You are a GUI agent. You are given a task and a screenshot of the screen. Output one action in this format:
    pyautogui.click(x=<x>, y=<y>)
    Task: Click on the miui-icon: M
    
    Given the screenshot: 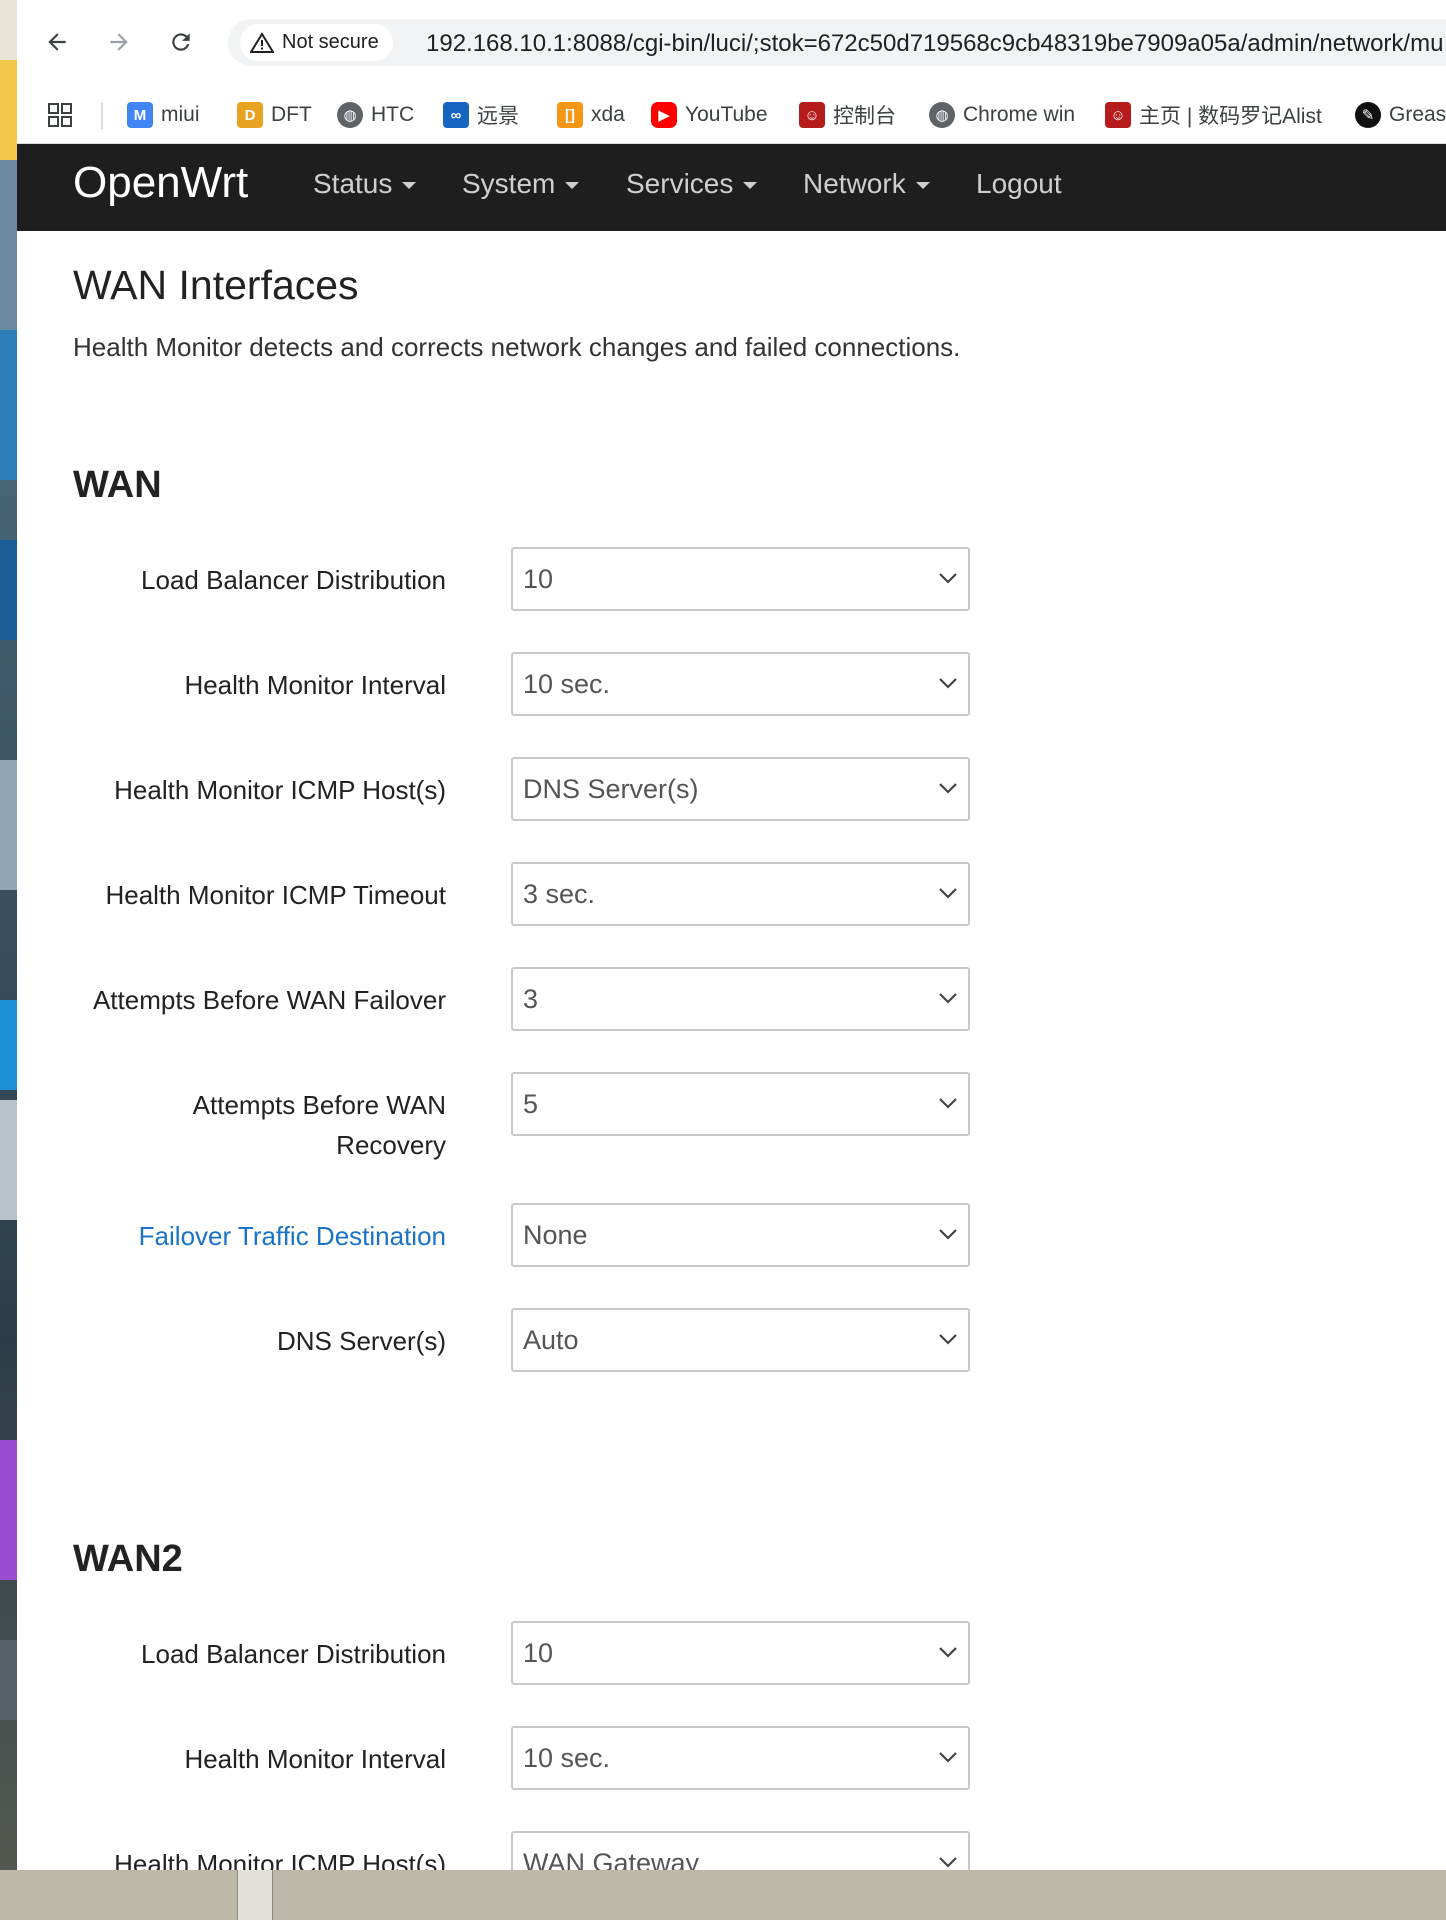 What is the action you would take?
    pyautogui.click(x=140, y=115)
    